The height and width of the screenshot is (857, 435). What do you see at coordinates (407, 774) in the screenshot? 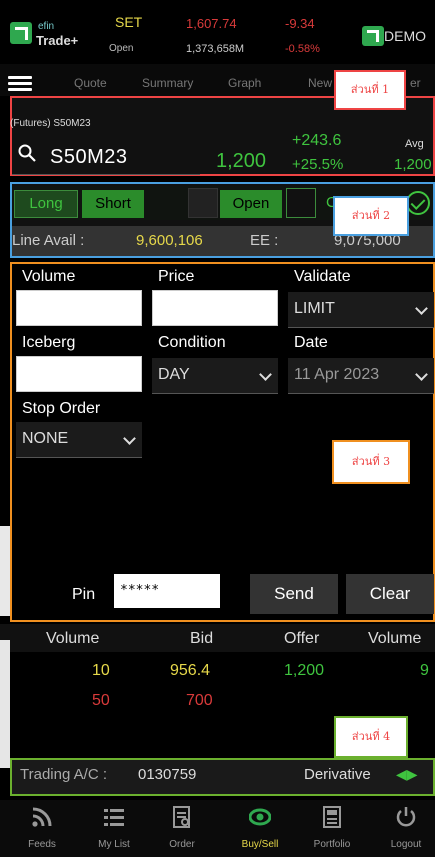
I see `account-switch-arrows-icon: ◀▶` at bounding box center [407, 774].